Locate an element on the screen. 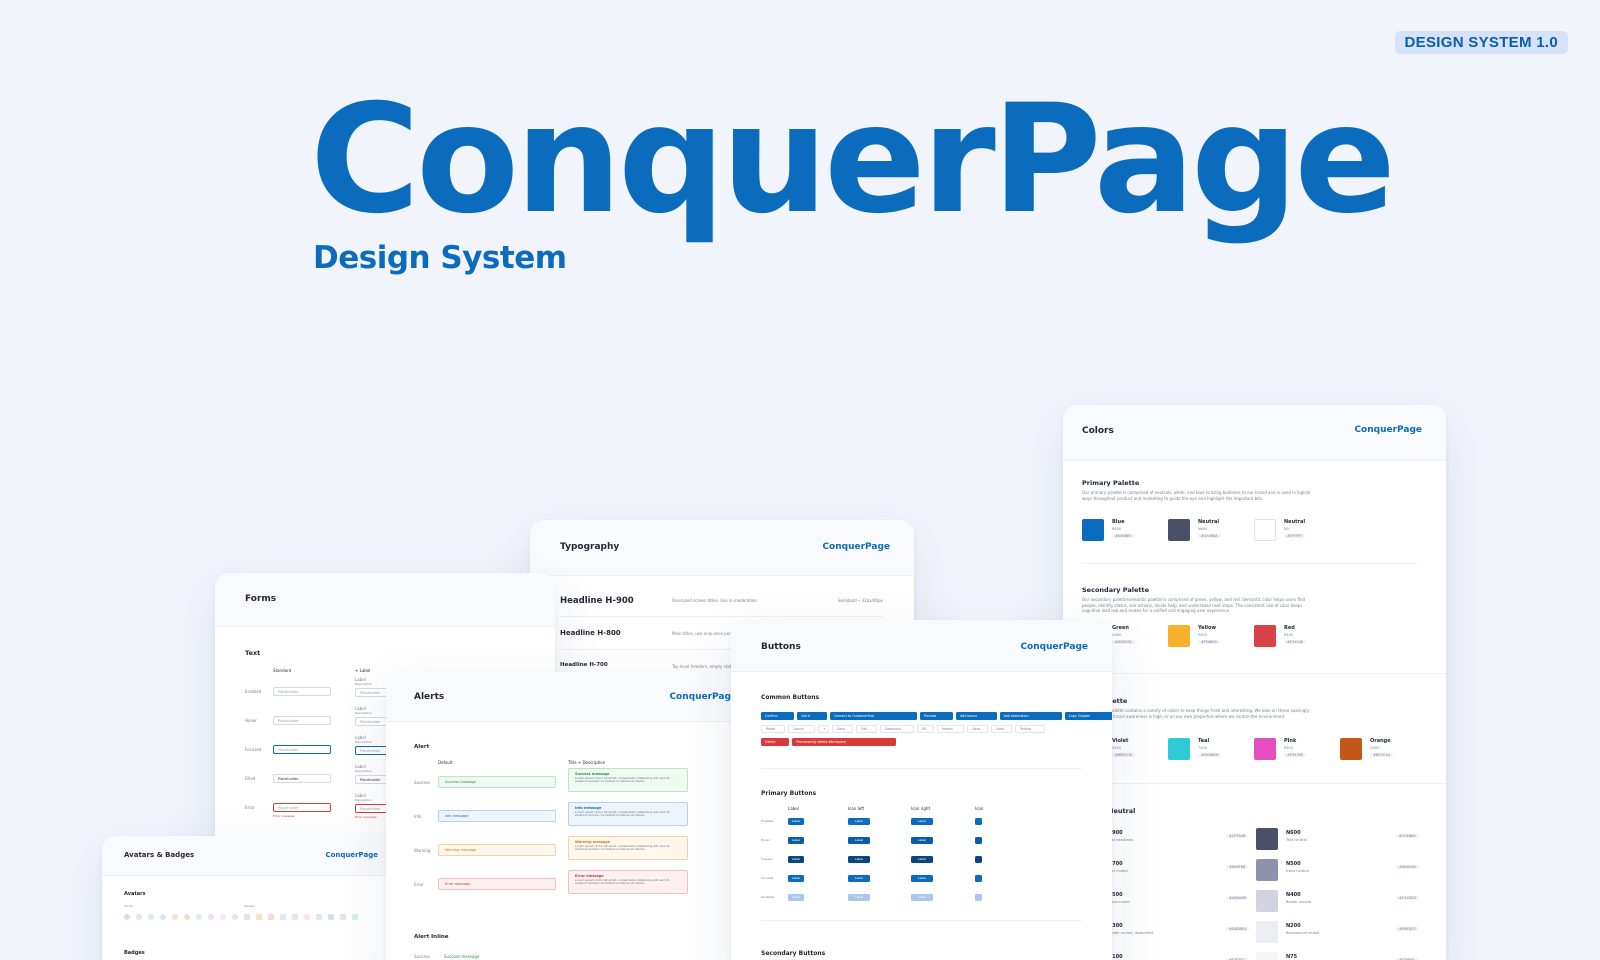 The width and height of the screenshot is (1600, 960). neutral-hex: #EBEDF2 is located at coordinates (1407, 929).